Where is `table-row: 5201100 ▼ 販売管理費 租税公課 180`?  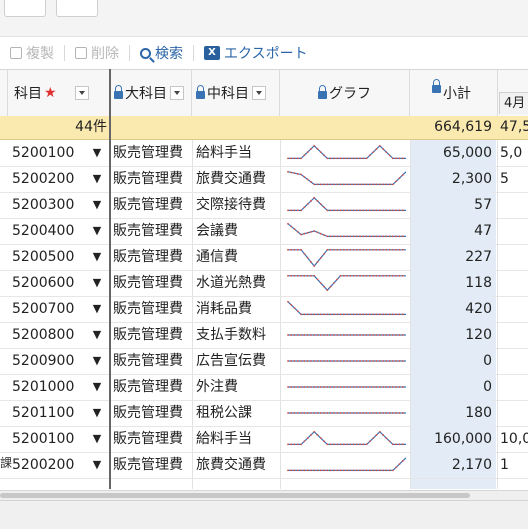 table-row: 5201100 ▼ 販売管理費 租税公課 180 is located at coordinates (264, 413).